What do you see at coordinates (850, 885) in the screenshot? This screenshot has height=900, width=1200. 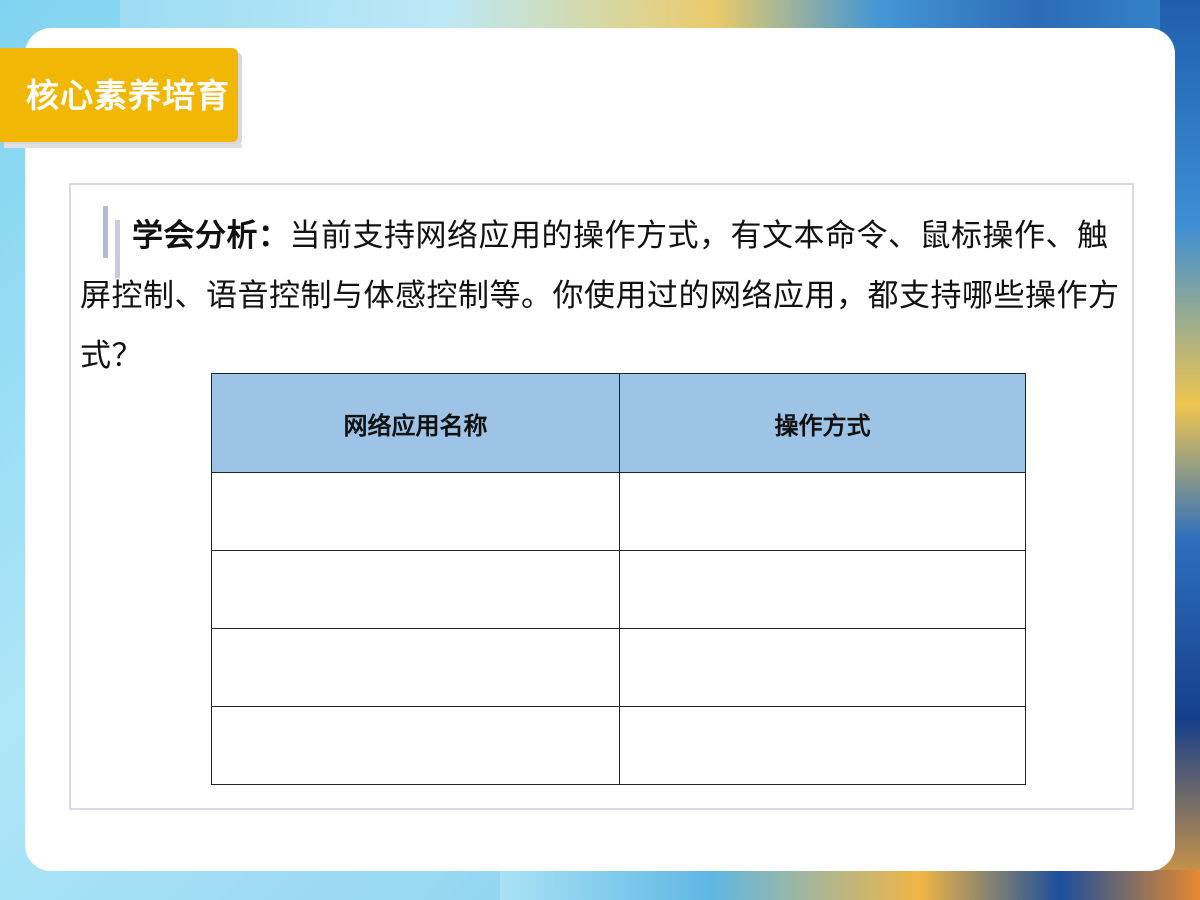 I see `background-decoration-bottom` at bounding box center [850, 885].